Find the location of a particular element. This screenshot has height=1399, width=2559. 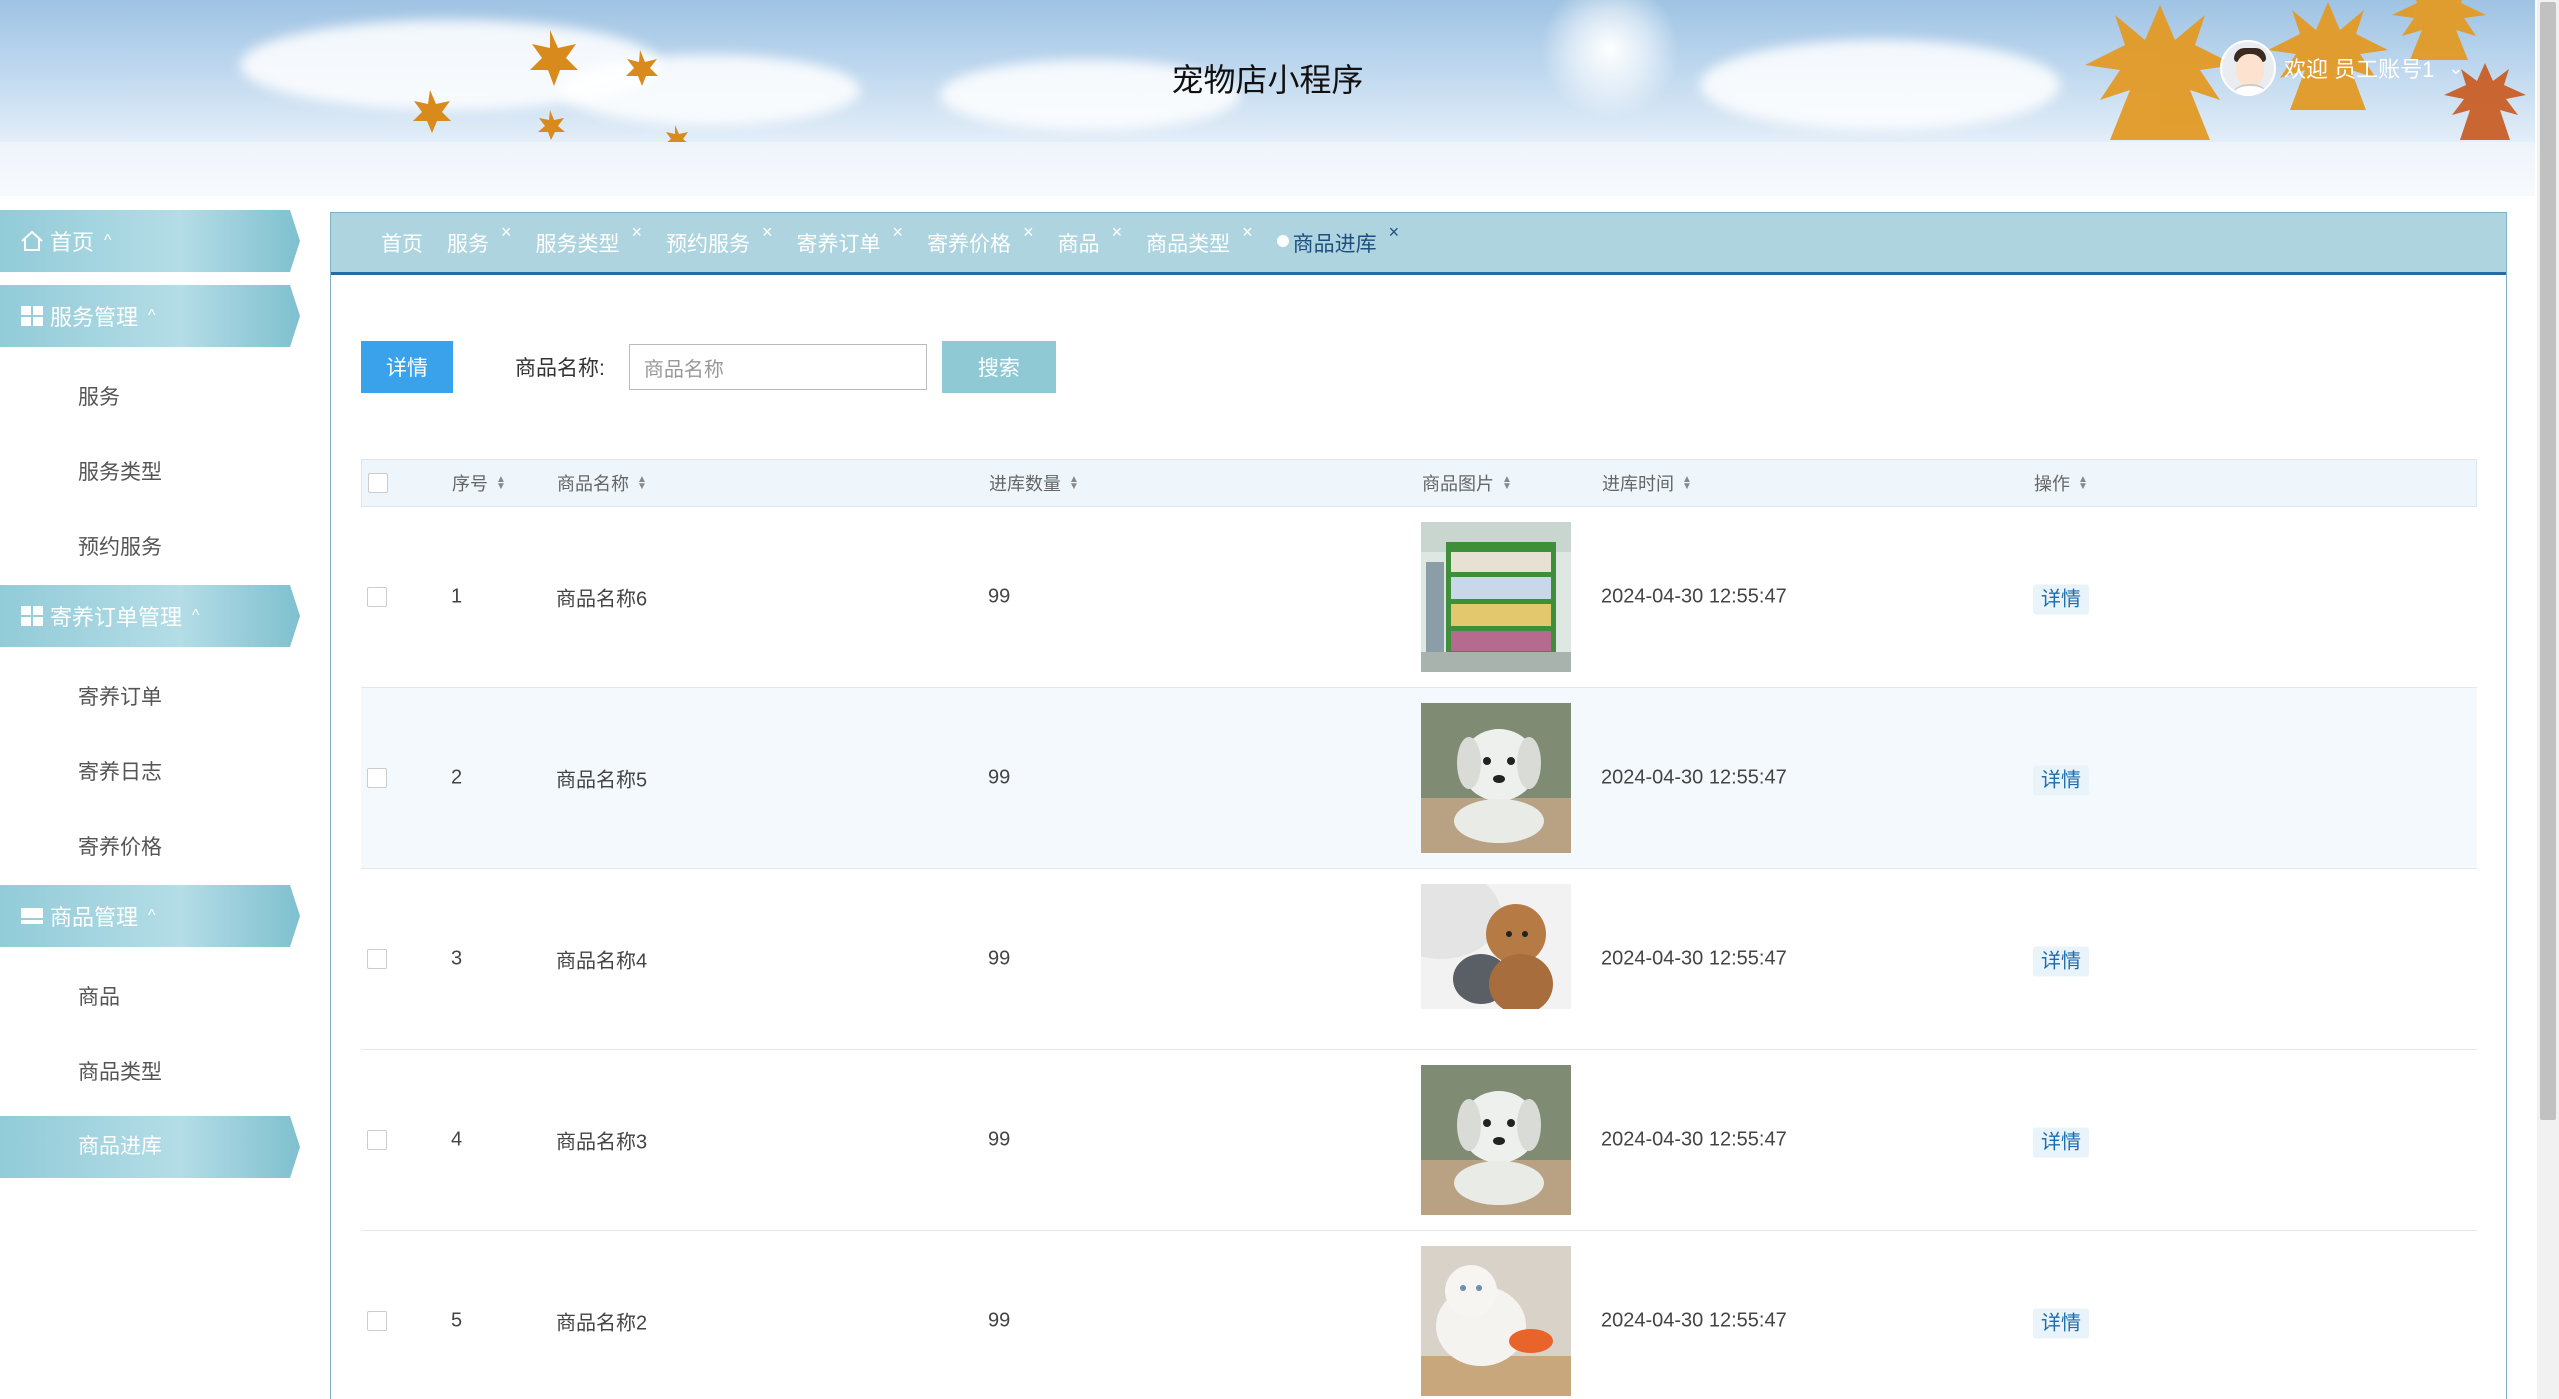

column-header-time: 进库时间 ▲ ▼ is located at coordinates (1647, 483).